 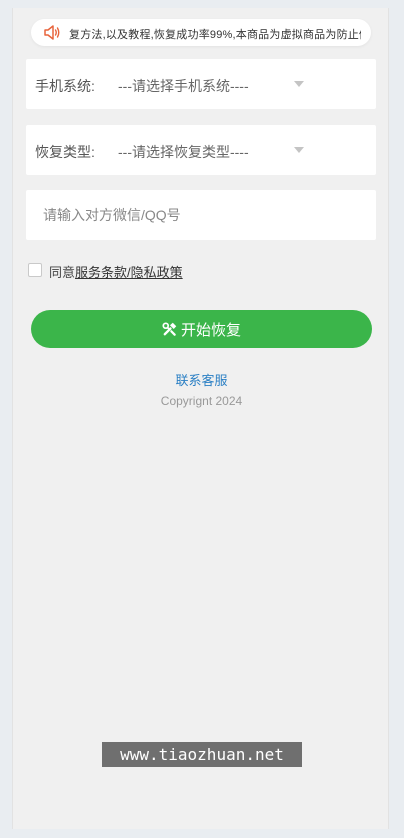 What do you see at coordinates (210, 330) in the screenshot?
I see `start-recovery-label: 开始恢复` at bounding box center [210, 330].